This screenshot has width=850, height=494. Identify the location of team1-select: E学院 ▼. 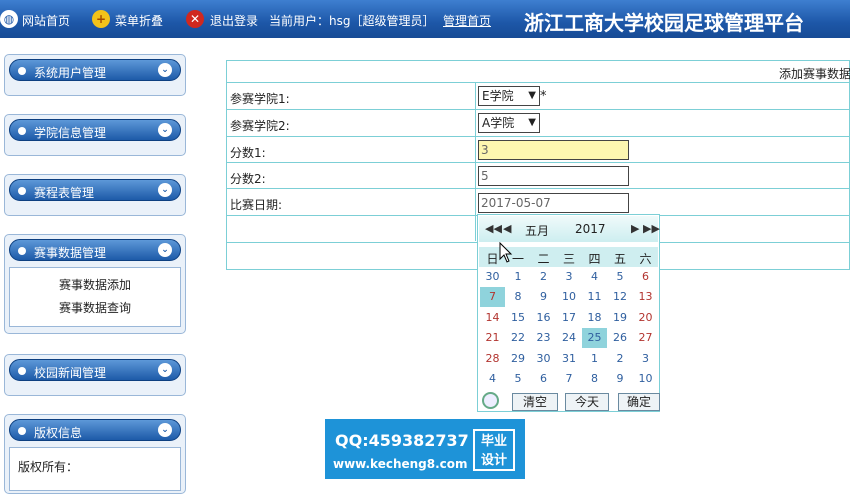
(509, 96).